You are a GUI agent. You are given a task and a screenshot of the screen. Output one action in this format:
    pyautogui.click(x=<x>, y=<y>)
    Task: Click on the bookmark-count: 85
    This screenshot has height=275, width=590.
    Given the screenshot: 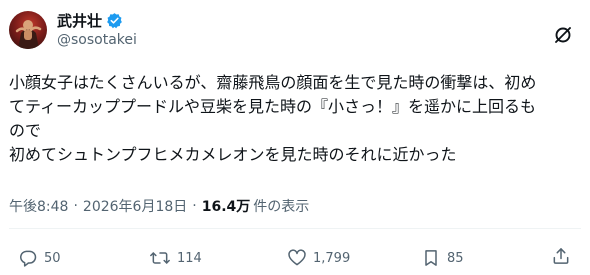 What is the action you would take?
    pyautogui.click(x=455, y=258)
    